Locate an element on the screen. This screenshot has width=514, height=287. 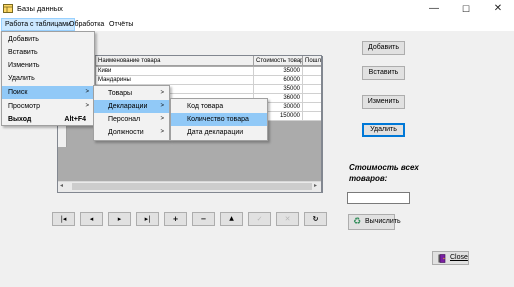
window-title: Базы данных is located at coordinates (40, 8).